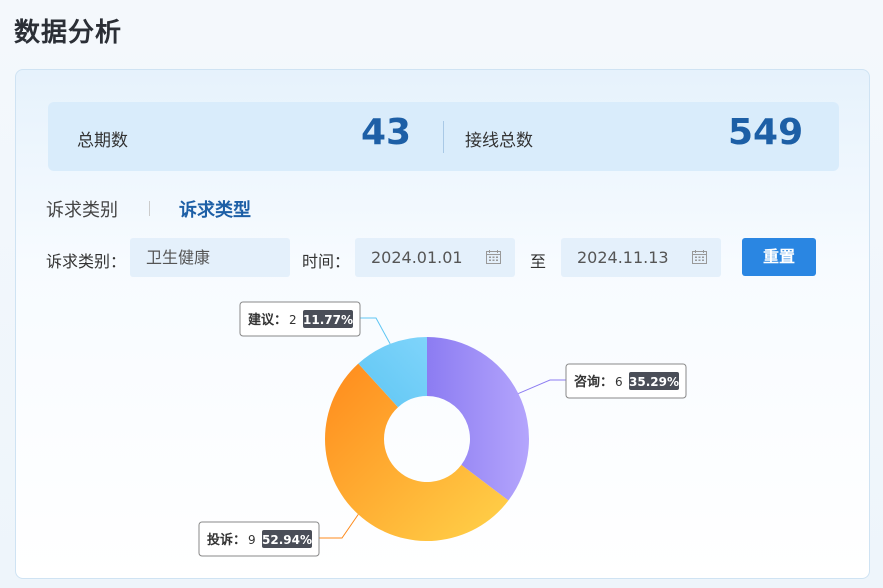 The image size is (883, 588). Describe the element at coordinates (68, 33) in the screenshot. I see `page-title: 数据分析` at that location.